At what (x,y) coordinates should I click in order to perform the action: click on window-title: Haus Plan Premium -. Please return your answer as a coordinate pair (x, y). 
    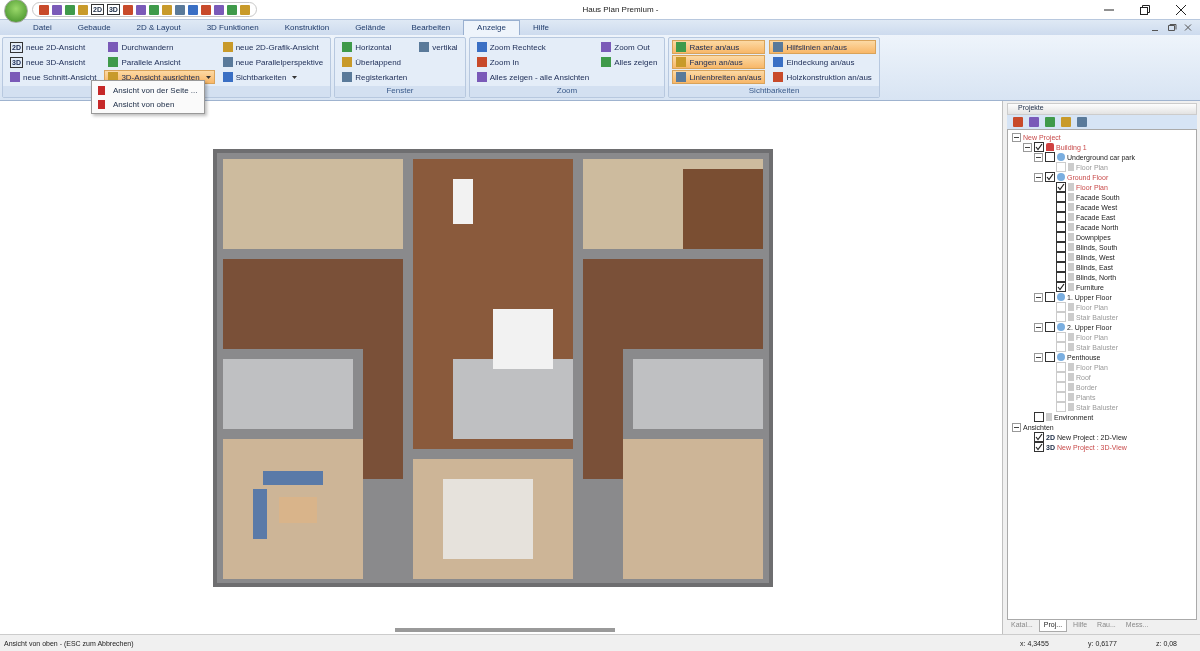
    Looking at the image, I should click on (621, 9).